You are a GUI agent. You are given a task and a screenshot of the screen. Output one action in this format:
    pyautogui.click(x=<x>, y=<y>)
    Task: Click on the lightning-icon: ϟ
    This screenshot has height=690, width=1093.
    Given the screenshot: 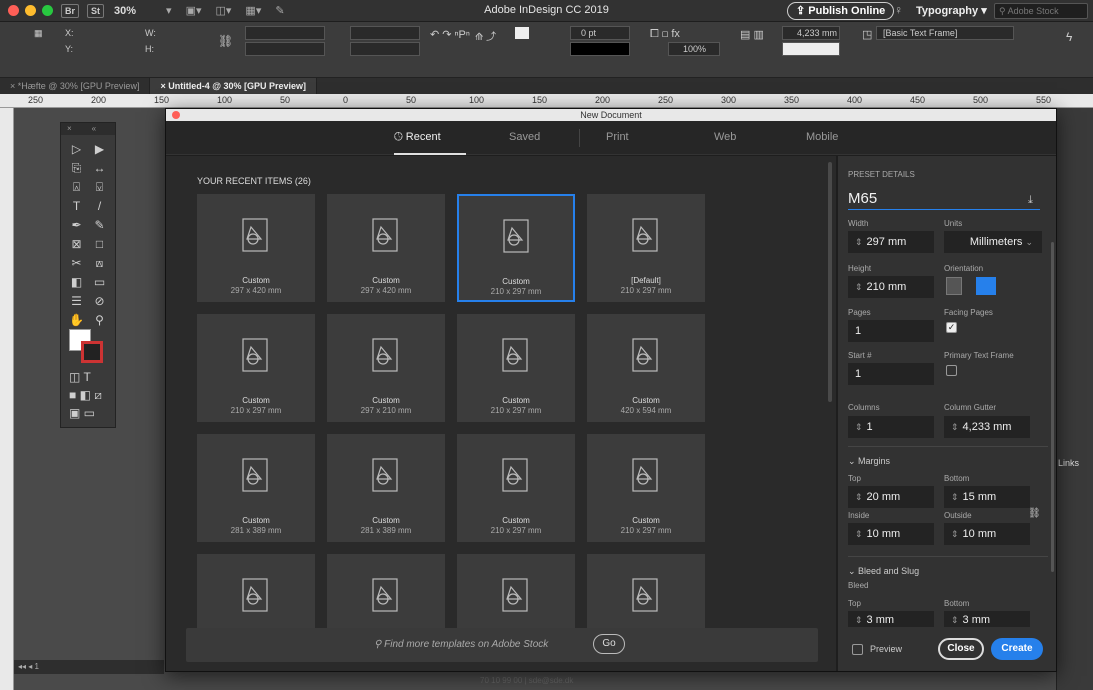 What is the action you would take?
    pyautogui.click(x=1069, y=37)
    